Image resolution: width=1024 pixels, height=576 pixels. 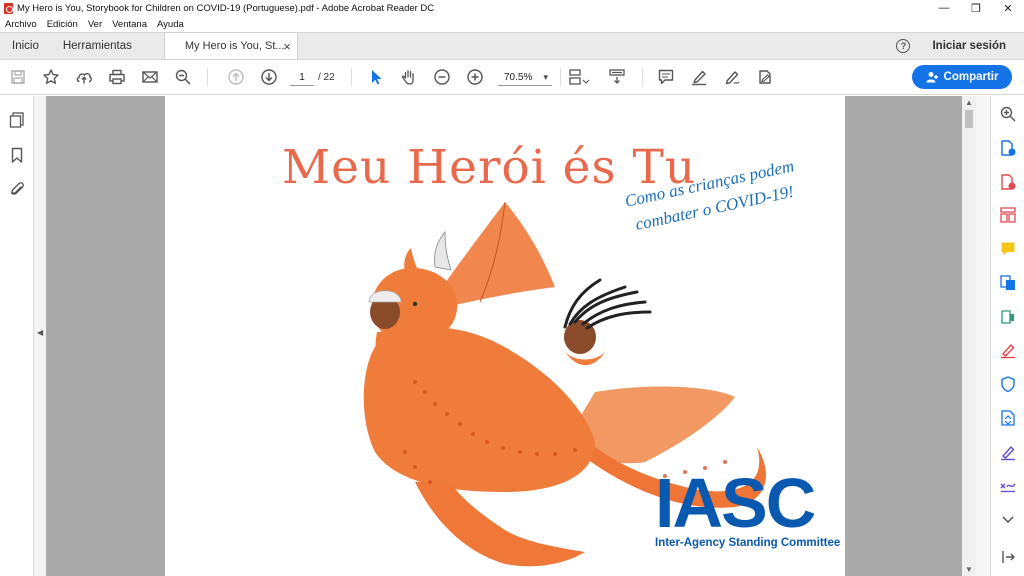 I want to click on right-pane-gutter, so click(x=983, y=336).